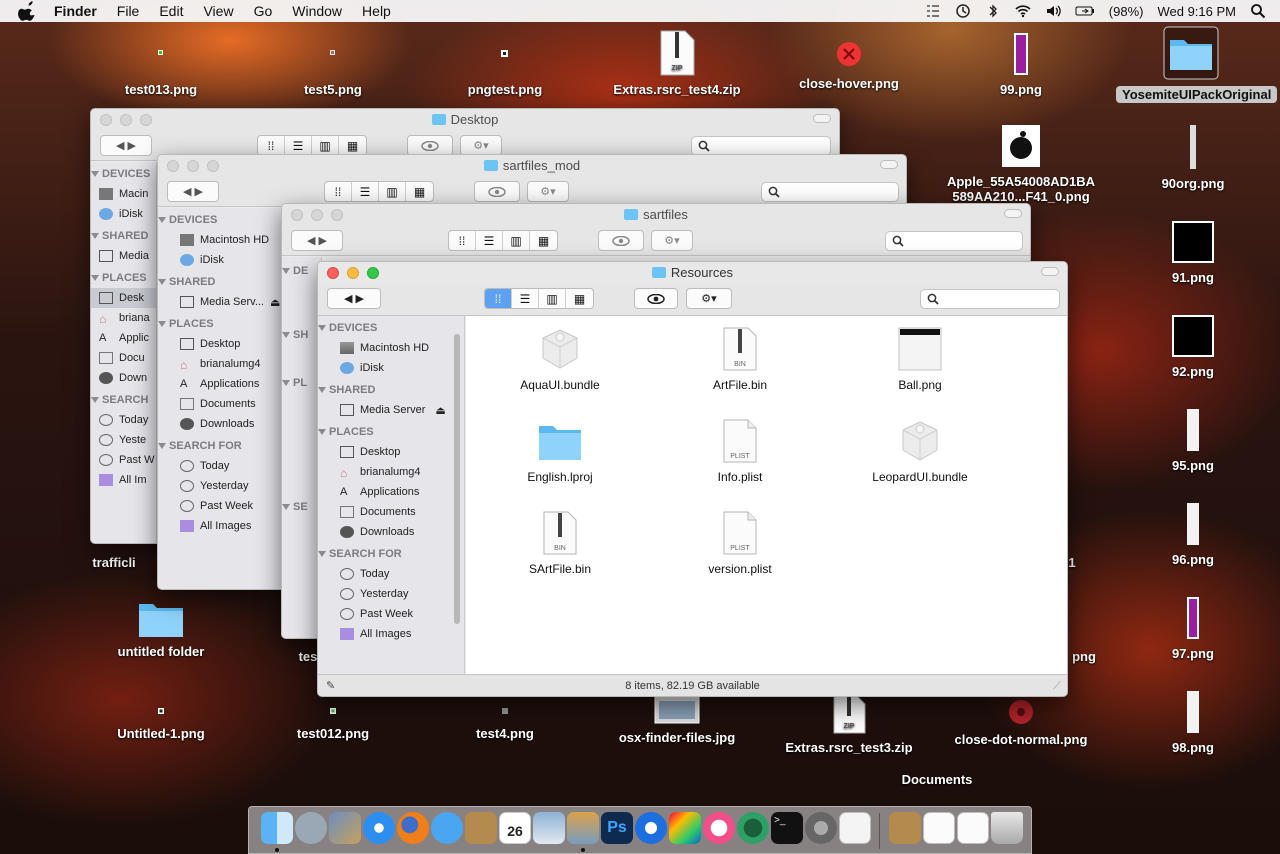 The height and width of the screenshot is (854, 1280). I want to click on photoshop-dock-icon: Ps, so click(617, 828).